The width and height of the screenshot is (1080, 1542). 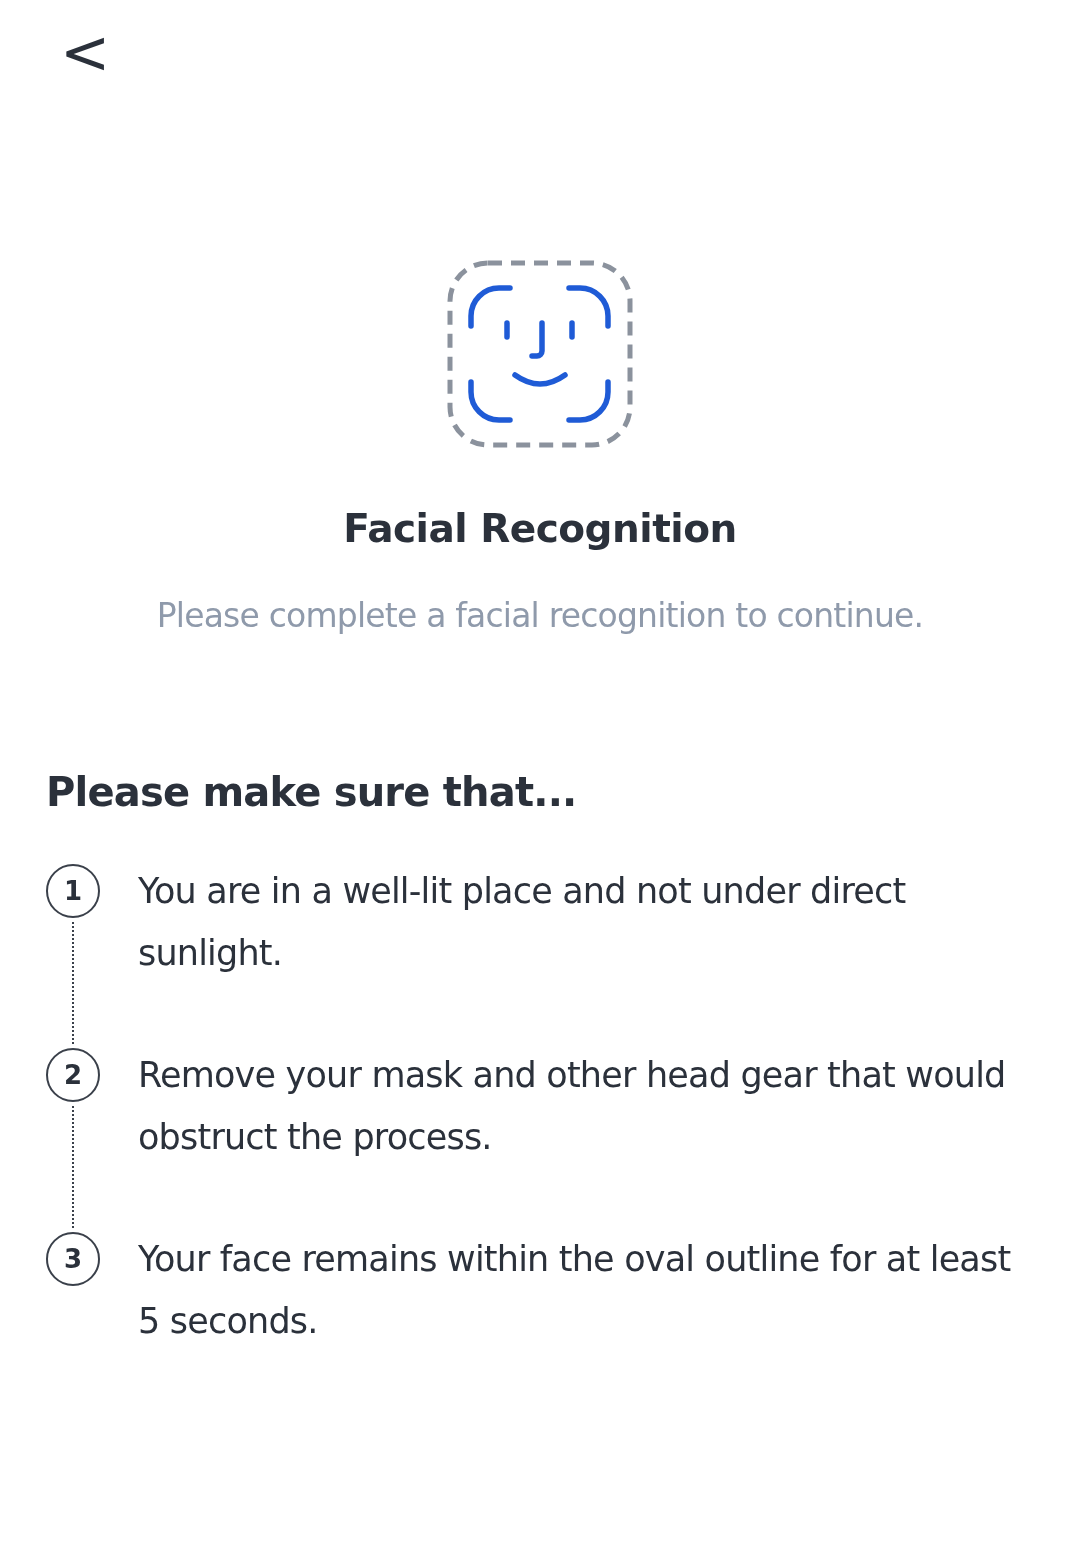 I want to click on step-number: 3, so click(x=73, y=1259).